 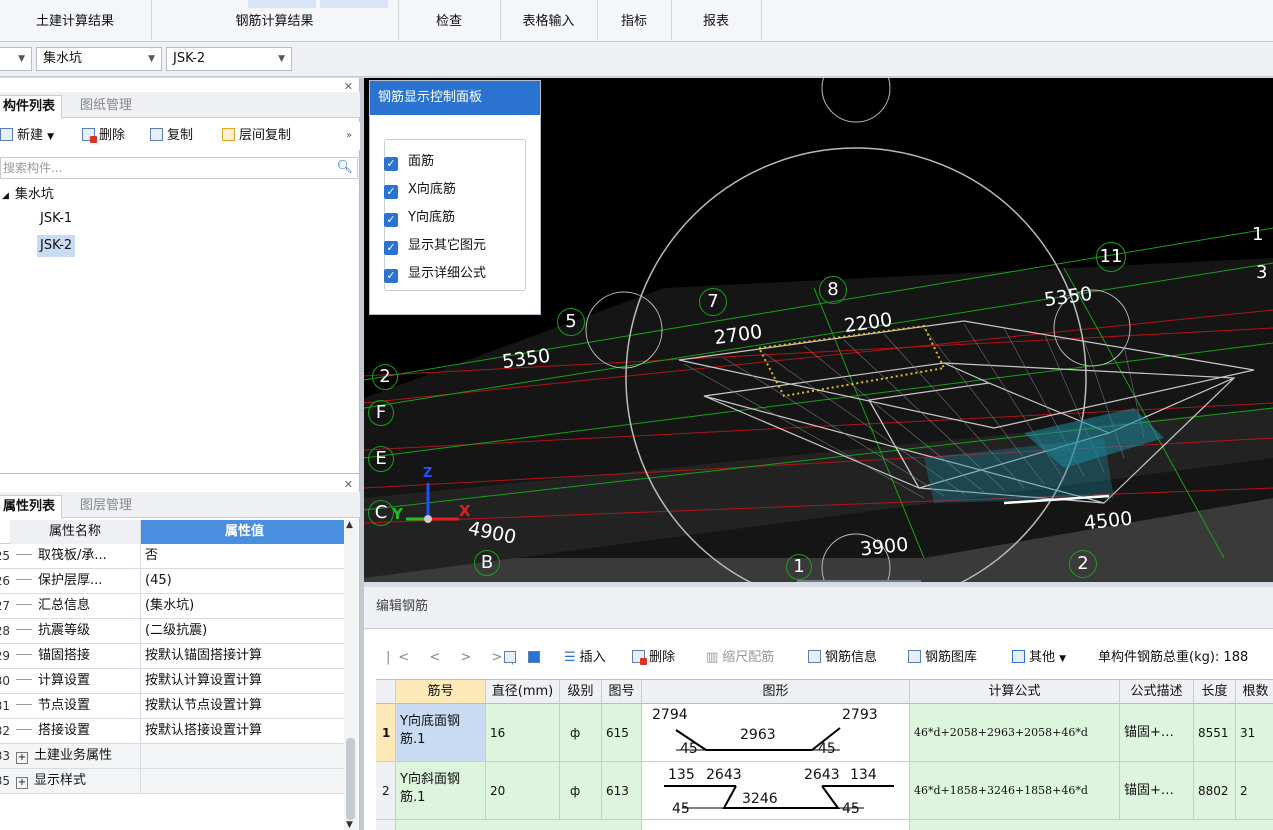 What do you see at coordinates (242, 681) in the screenshot?
I see `property-value: 按默认计算设置计算` at bounding box center [242, 681].